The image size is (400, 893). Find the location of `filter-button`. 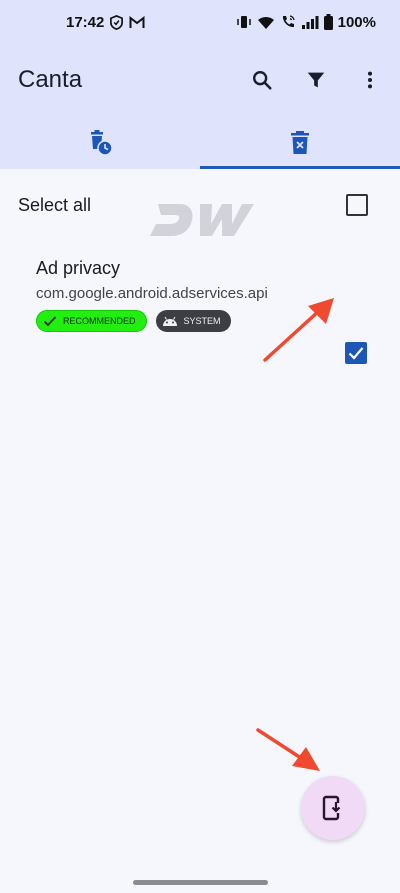

filter-button is located at coordinates (316, 80).